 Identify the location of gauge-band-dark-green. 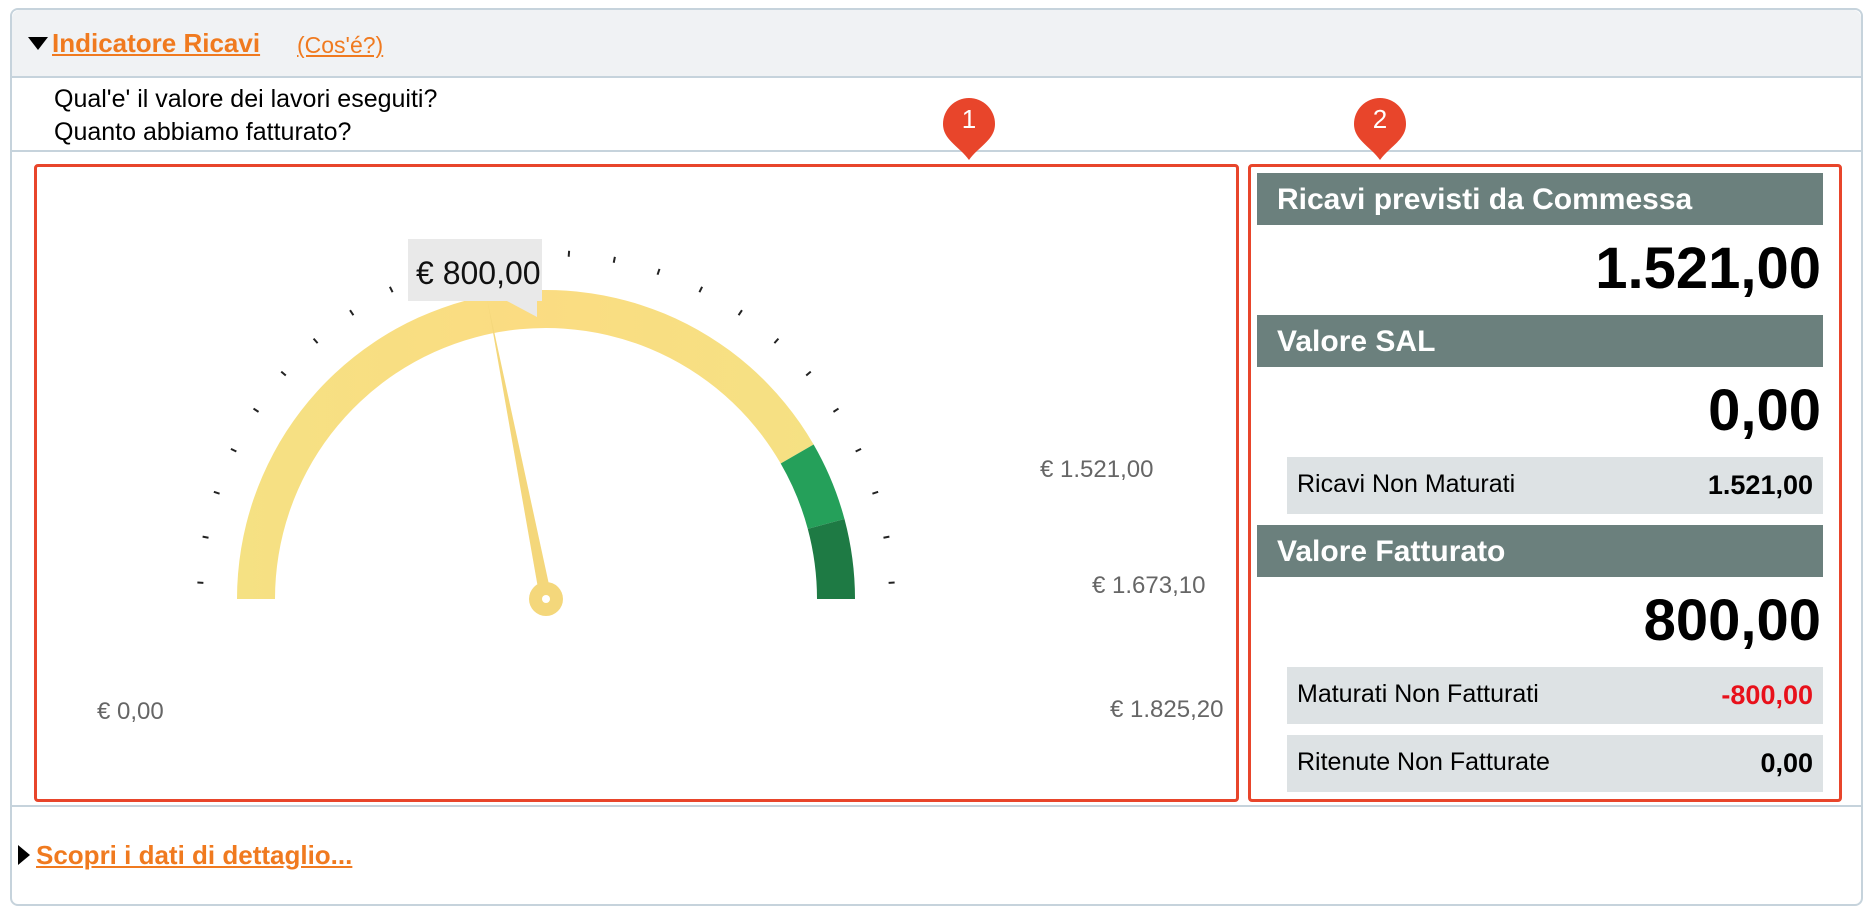
(831, 559).